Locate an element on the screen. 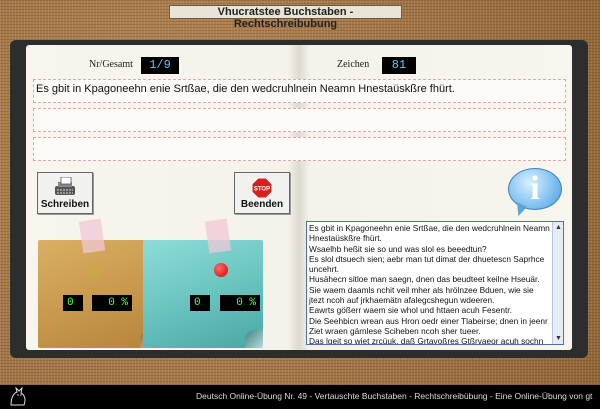 This screenshot has height=409, width=600. write-button-label: Schreiben is located at coordinates (65, 204).